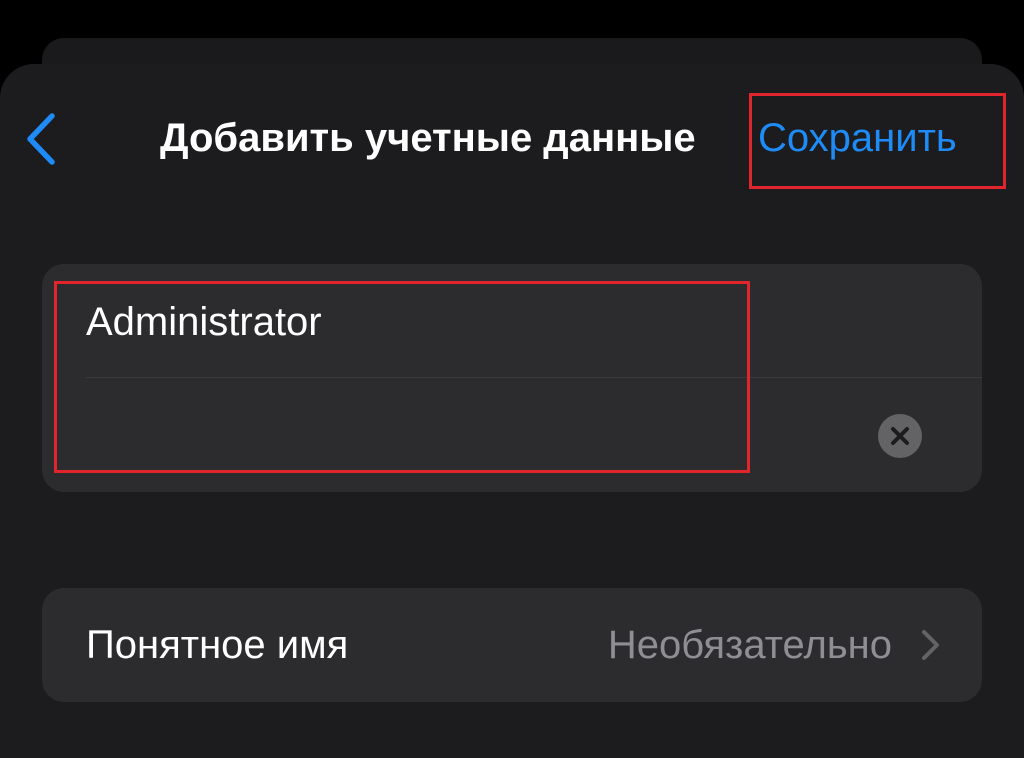 This screenshot has height=758, width=1024. I want to click on clear-circle-icon, so click(900, 436).